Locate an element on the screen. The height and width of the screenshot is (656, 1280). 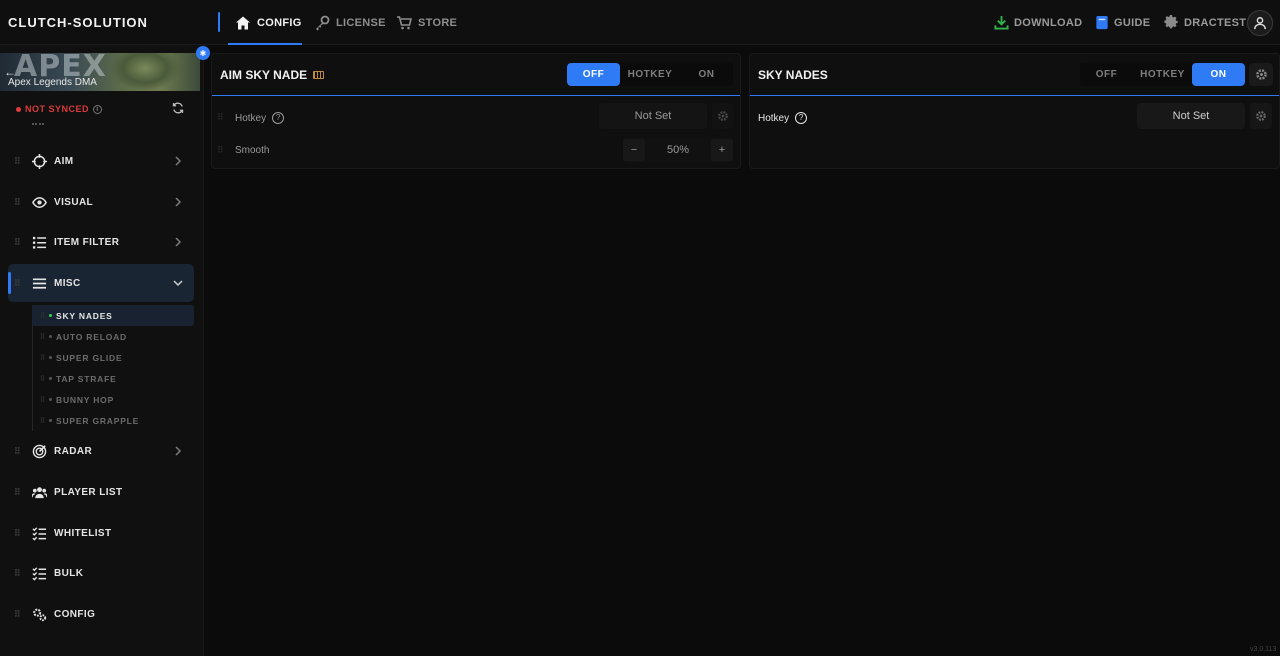
panel-header: AIM SKY NADE OFF HOTKEY ON is located at coordinates (476, 75).